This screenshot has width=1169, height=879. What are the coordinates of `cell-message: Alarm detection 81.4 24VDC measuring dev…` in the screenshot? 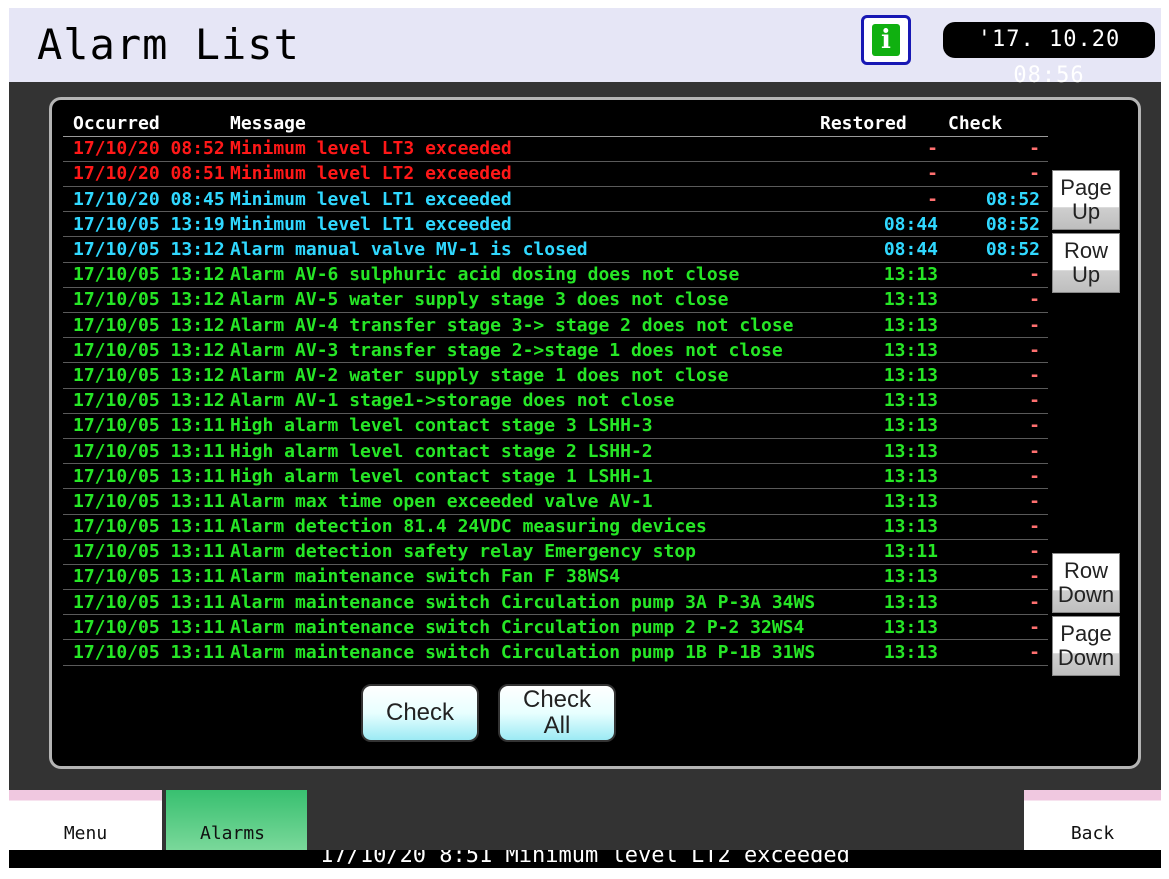 It's located at (525, 527).